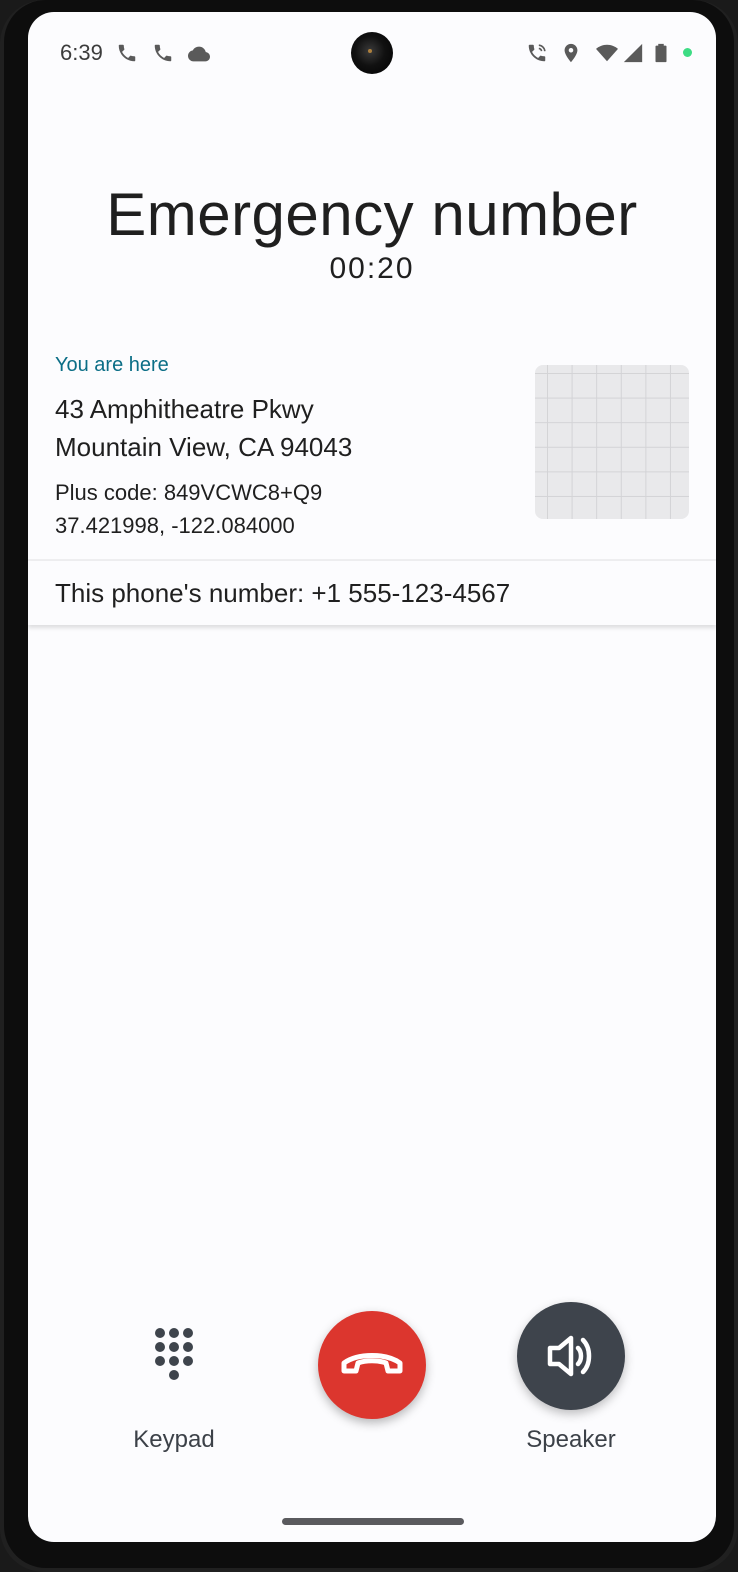 The height and width of the screenshot is (1572, 738). What do you see at coordinates (571, 53) in the screenshot?
I see `location-icon` at bounding box center [571, 53].